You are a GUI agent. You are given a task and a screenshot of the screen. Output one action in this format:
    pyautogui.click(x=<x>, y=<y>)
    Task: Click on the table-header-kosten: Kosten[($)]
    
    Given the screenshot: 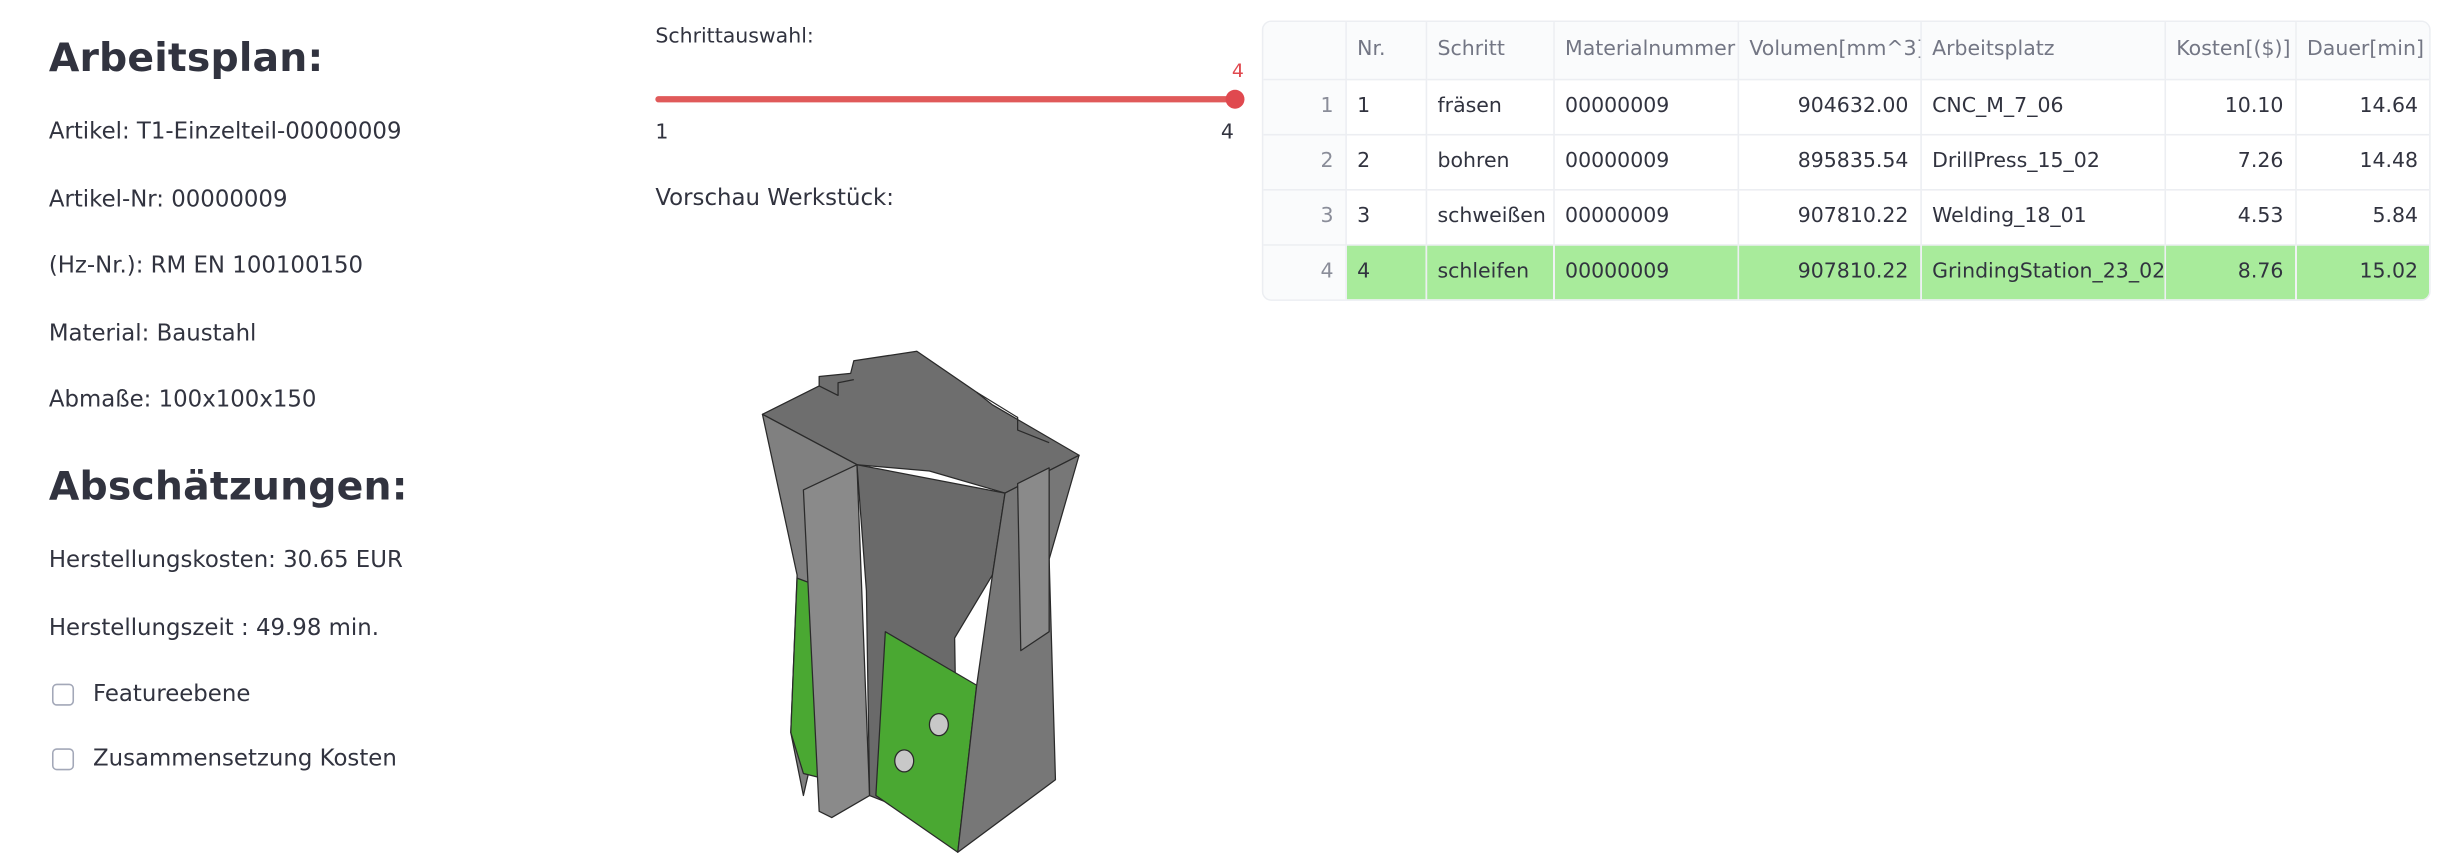 What is the action you would take?
    pyautogui.click(x=2230, y=51)
    